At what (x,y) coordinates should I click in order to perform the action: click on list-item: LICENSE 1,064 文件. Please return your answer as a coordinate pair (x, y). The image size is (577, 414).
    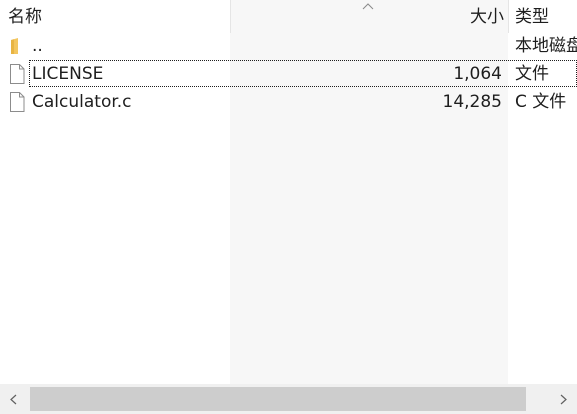
    Looking at the image, I should click on (288, 74).